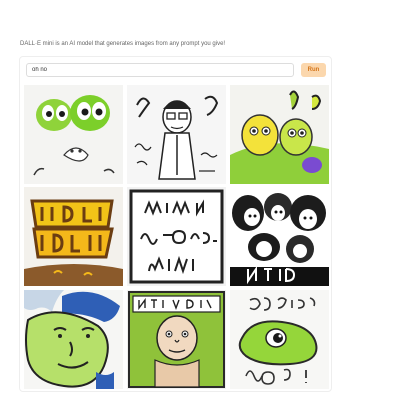  I want to click on result-image-3-art, so click(279, 134).